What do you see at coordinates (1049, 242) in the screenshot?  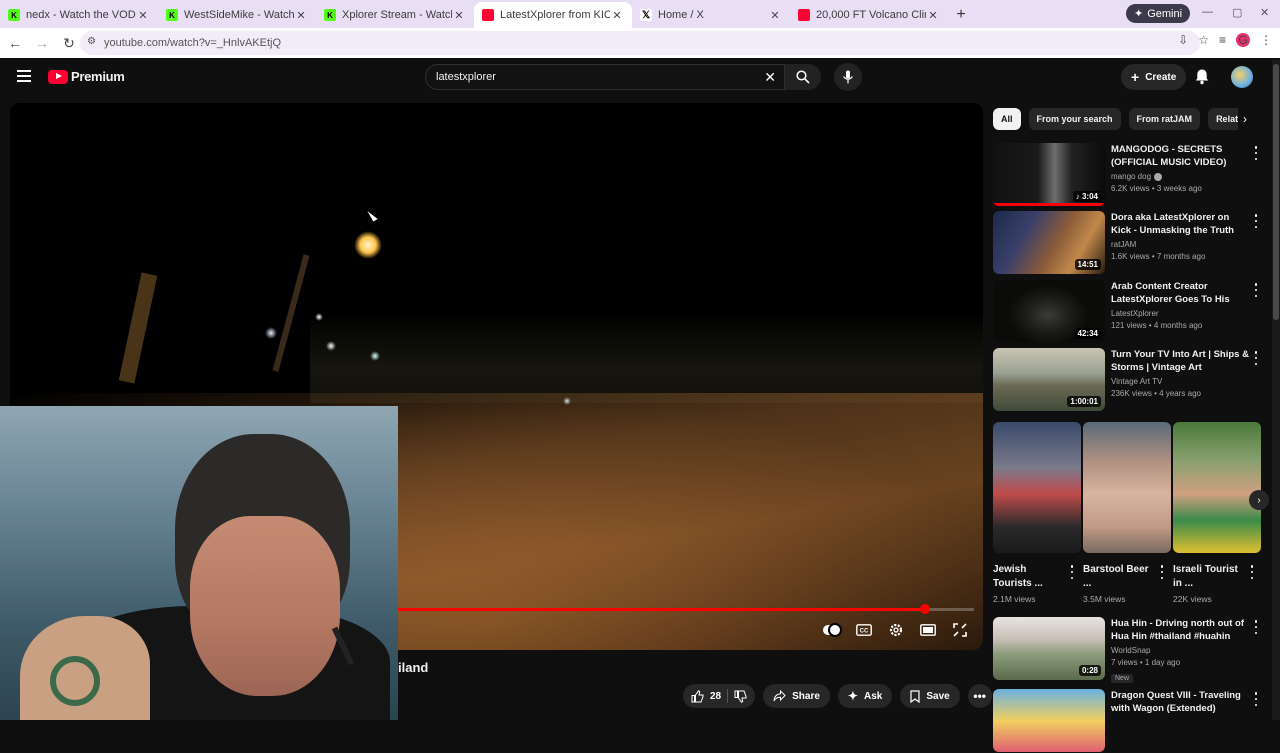 I see `video-thumbnail: 14:51` at bounding box center [1049, 242].